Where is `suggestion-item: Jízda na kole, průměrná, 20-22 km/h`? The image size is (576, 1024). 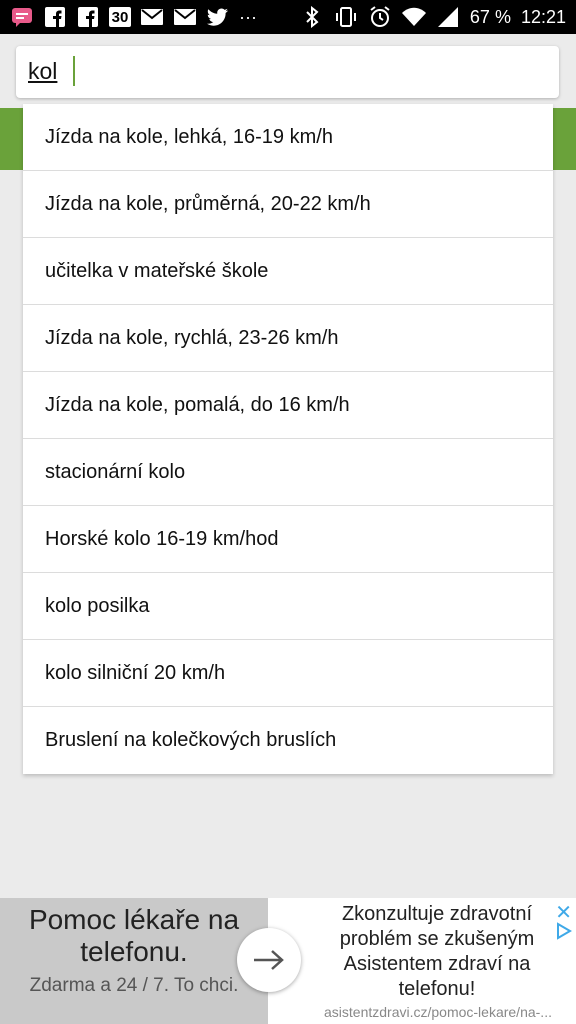 suggestion-item: Jízda na kole, průměrná, 20-22 km/h is located at coordinates (288, 204).